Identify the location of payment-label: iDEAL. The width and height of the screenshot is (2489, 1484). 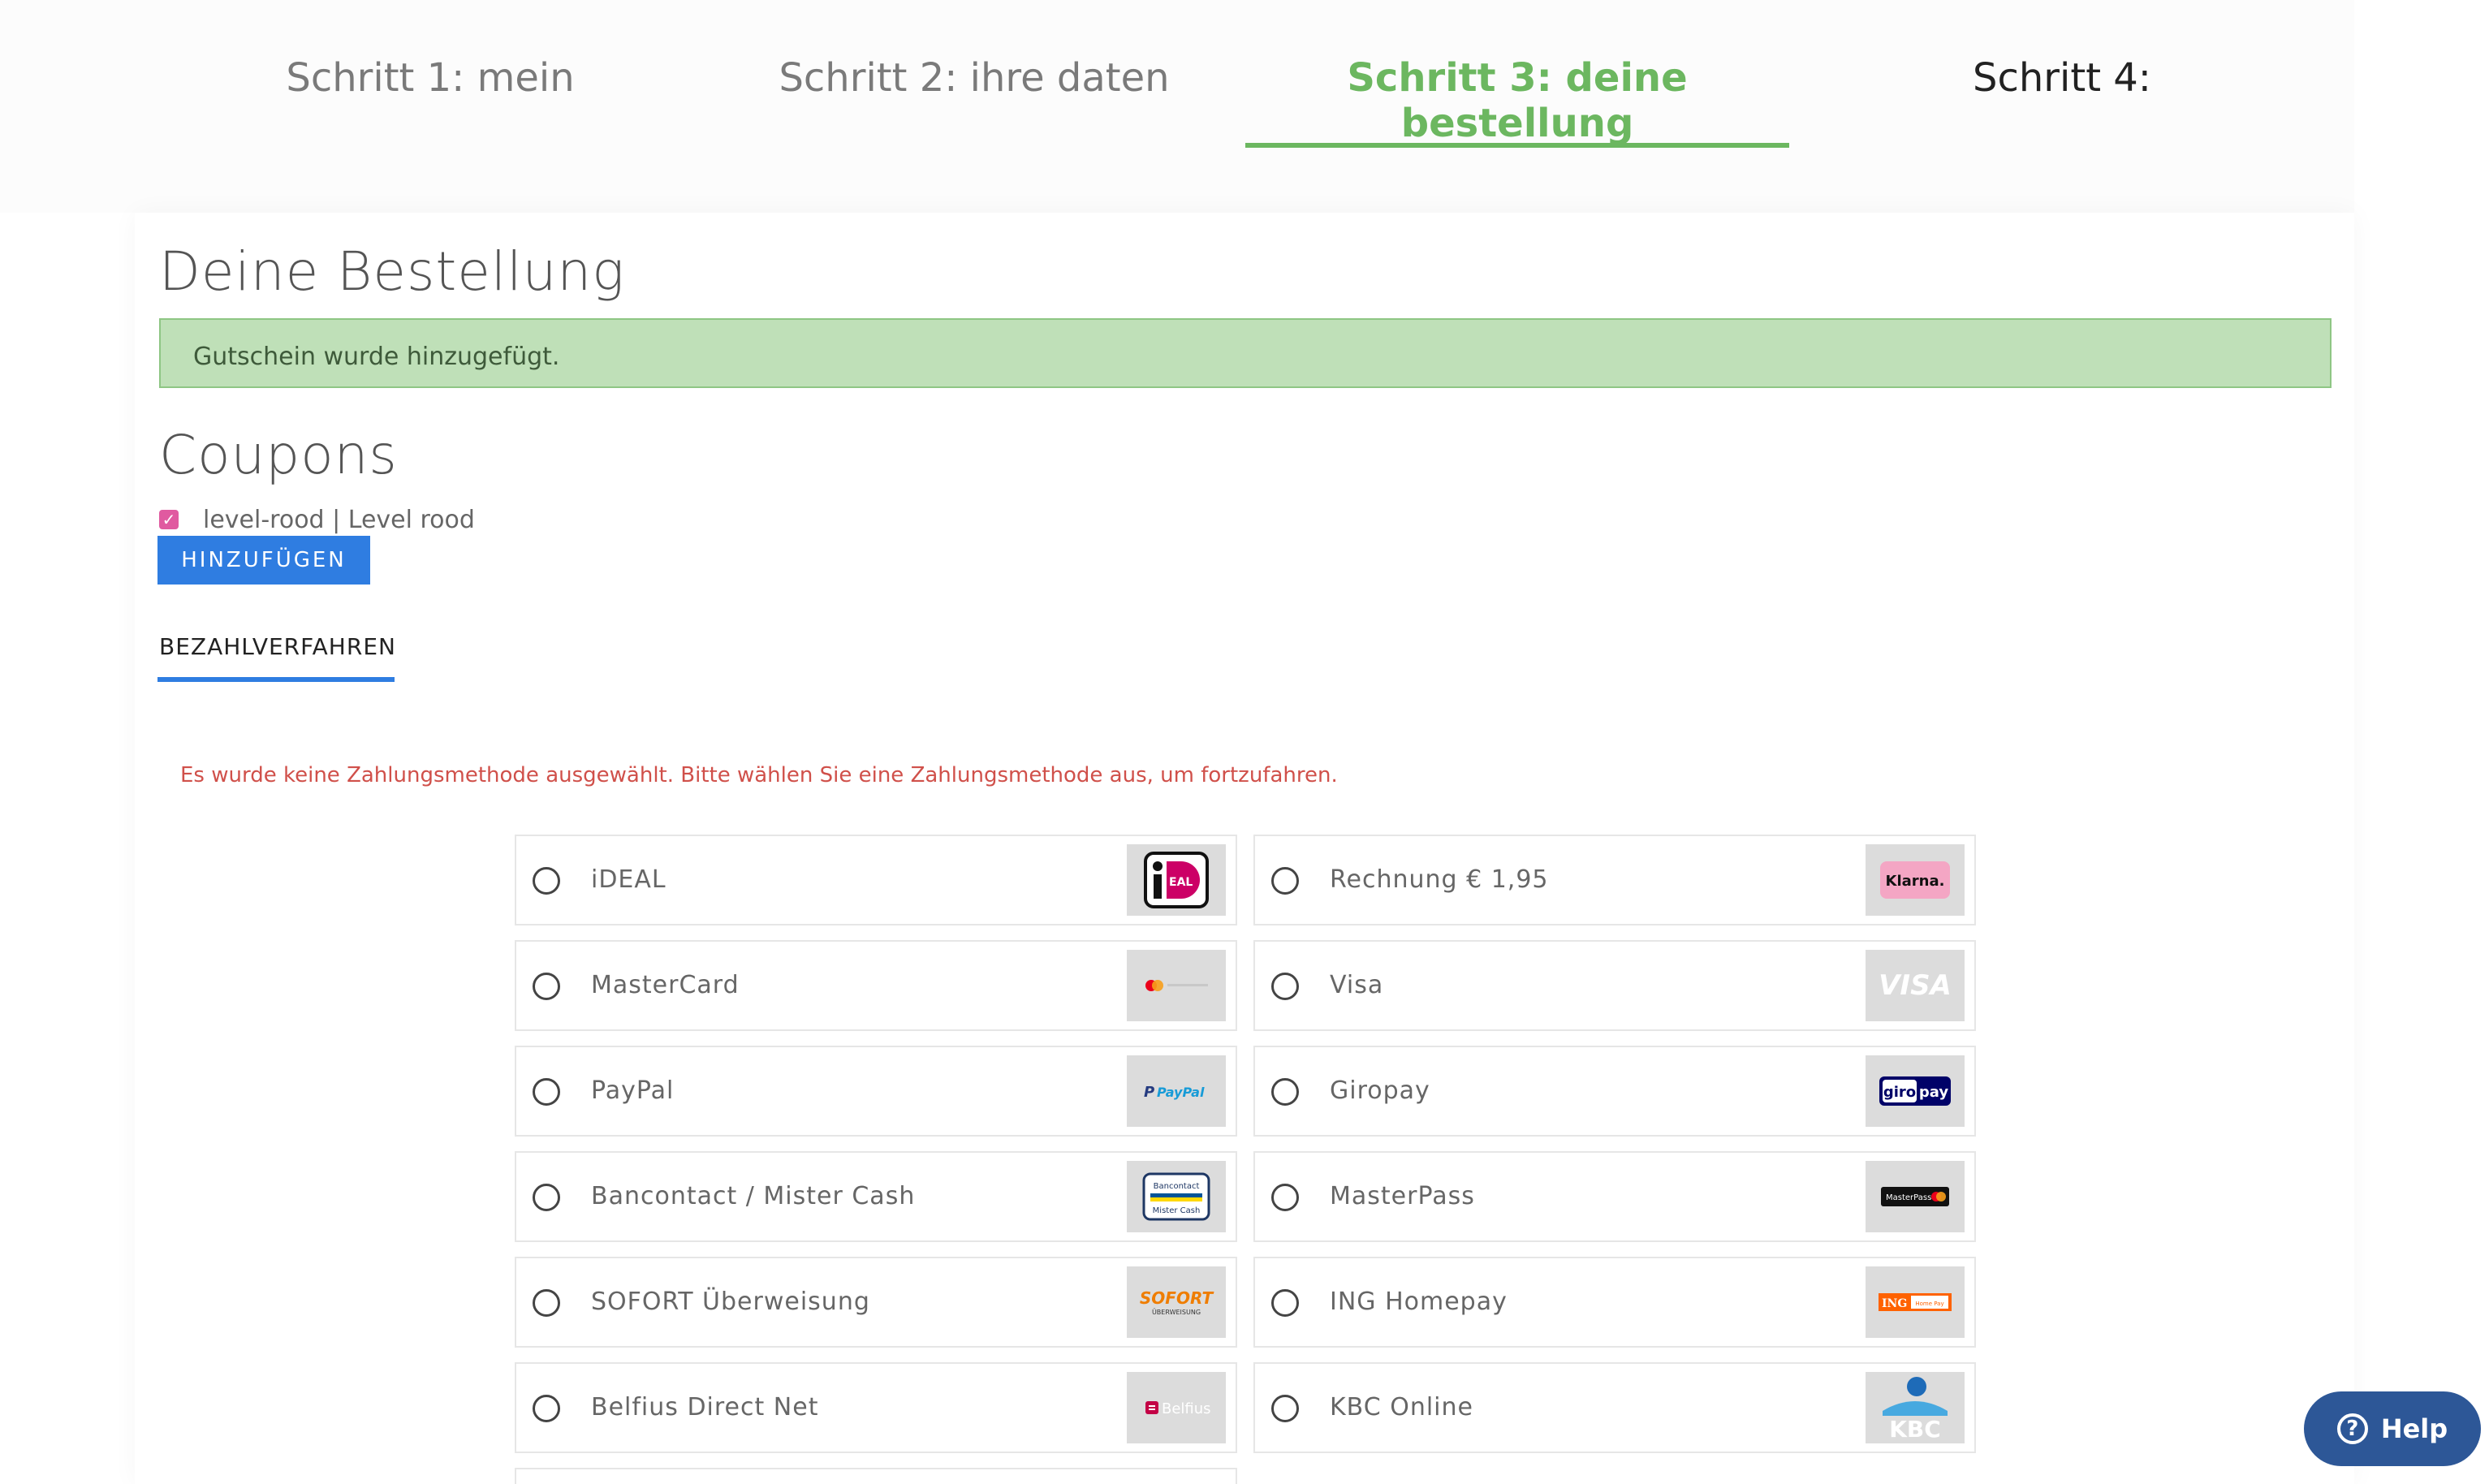
(628, 879).